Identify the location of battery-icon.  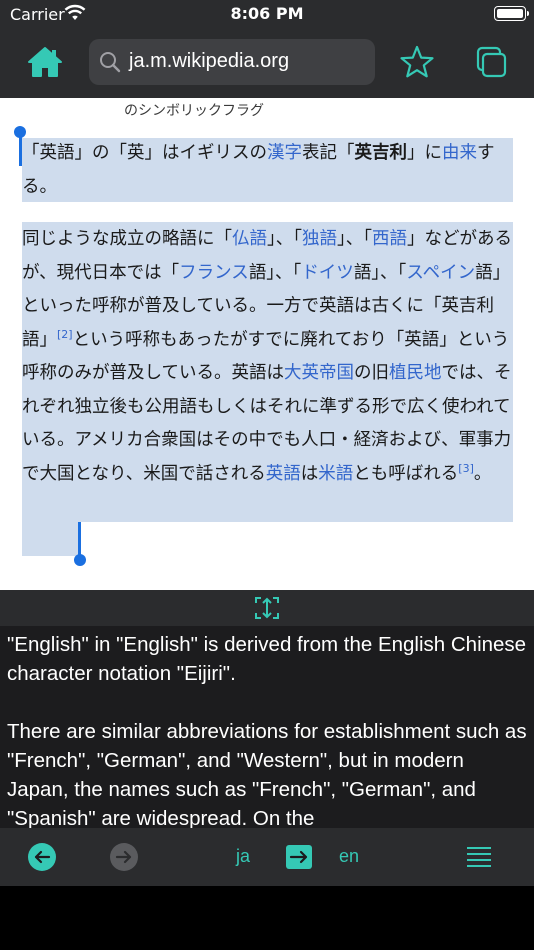
(511, 13).